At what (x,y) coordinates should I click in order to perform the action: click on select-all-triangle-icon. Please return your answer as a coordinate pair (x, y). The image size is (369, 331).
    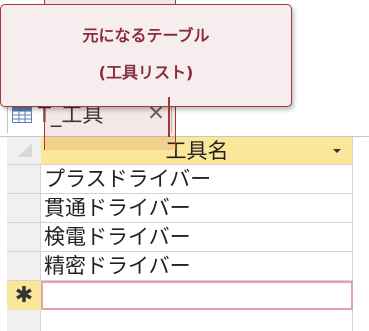
    Looking at the image, I should click on (25, 150).